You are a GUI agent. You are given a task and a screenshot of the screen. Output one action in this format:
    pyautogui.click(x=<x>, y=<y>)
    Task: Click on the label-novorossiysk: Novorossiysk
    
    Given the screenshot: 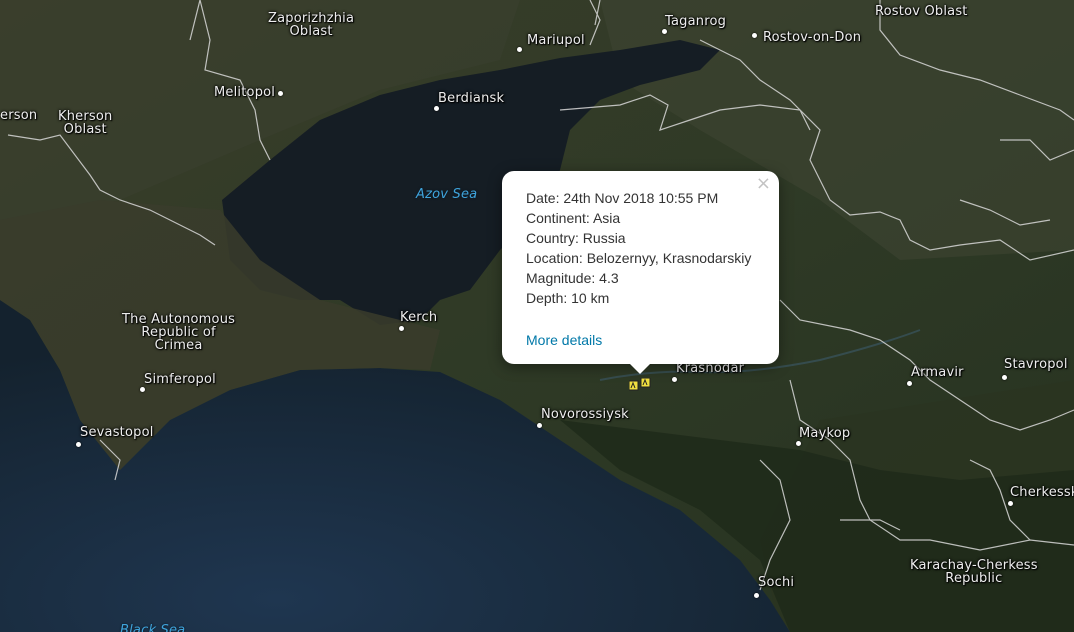 What is the action you would take?
    pyautogui.click(x=585, y=414)
    